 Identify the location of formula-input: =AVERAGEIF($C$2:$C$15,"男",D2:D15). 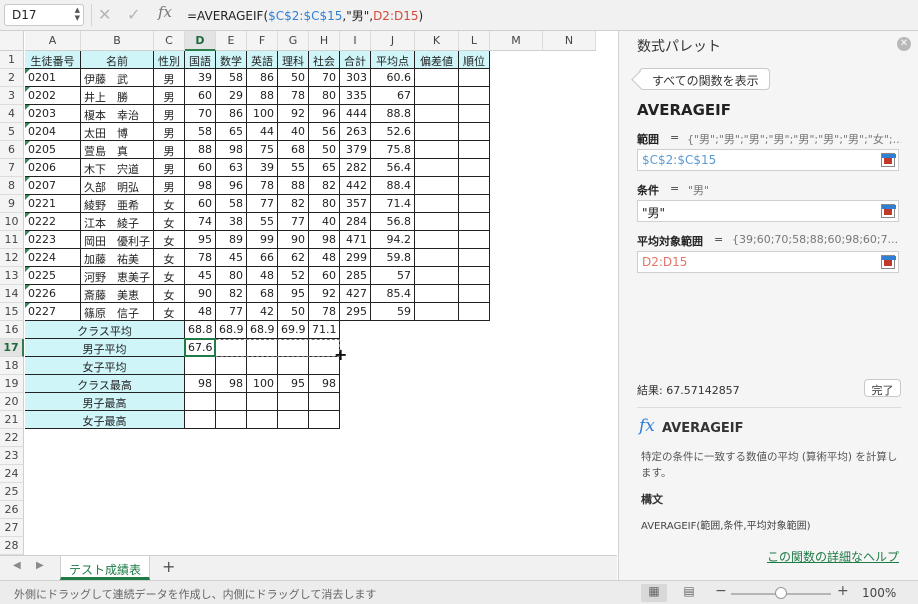
(305, 15).